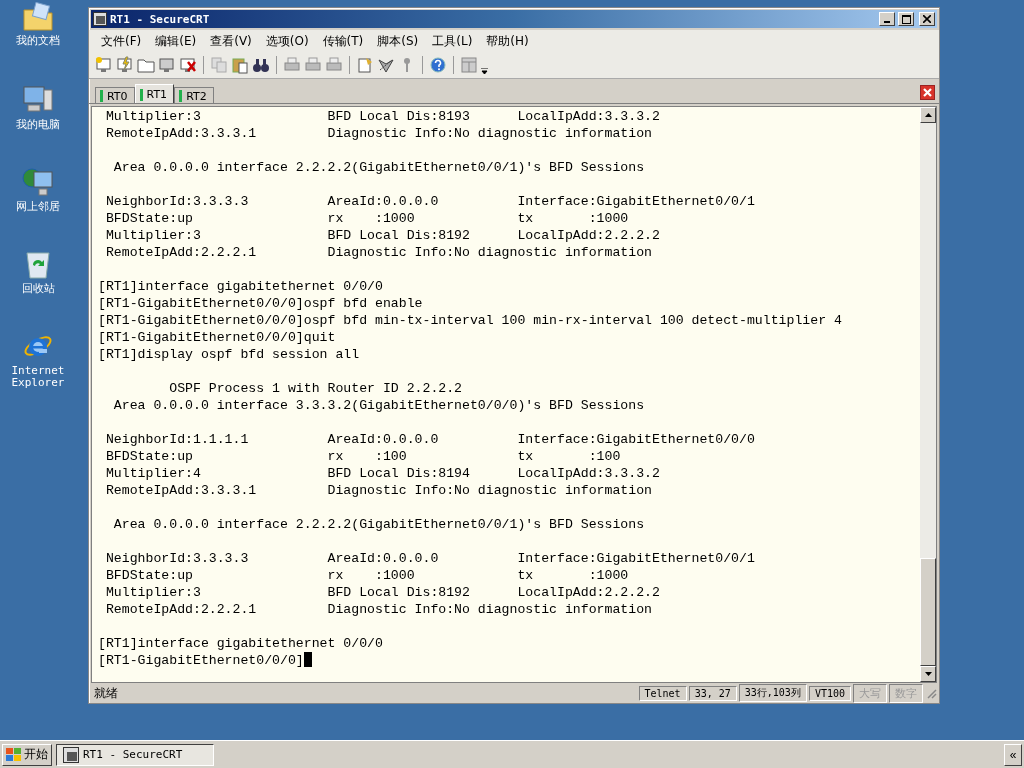 The image size is (1024, 768). Describe the element at coordinates (507, 41) in the screenshot. I see `menu-item: 帮助(H)` at that location.